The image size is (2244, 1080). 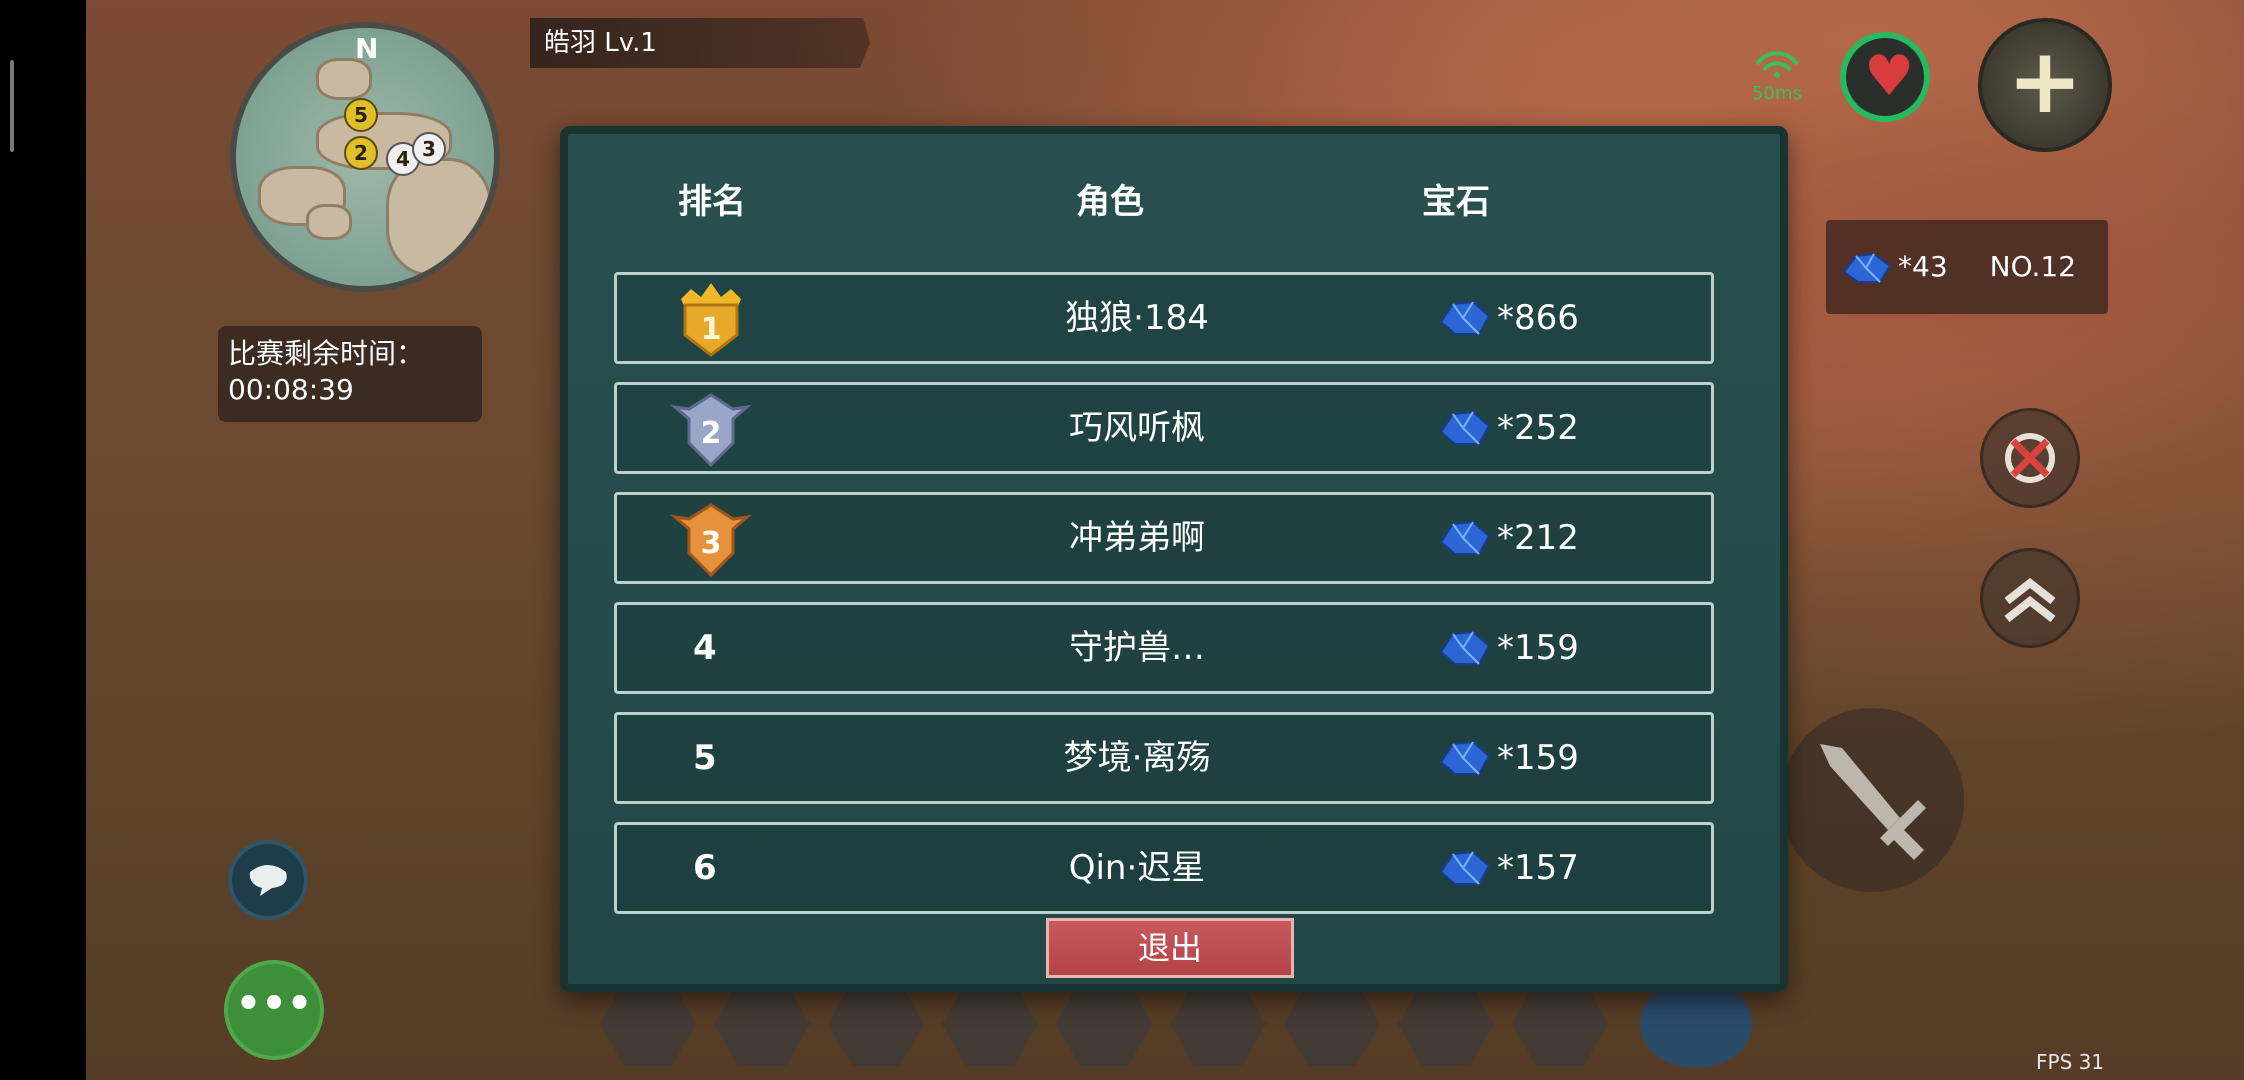 I want to click on backpack-button, so click(x=1696, y=1024).